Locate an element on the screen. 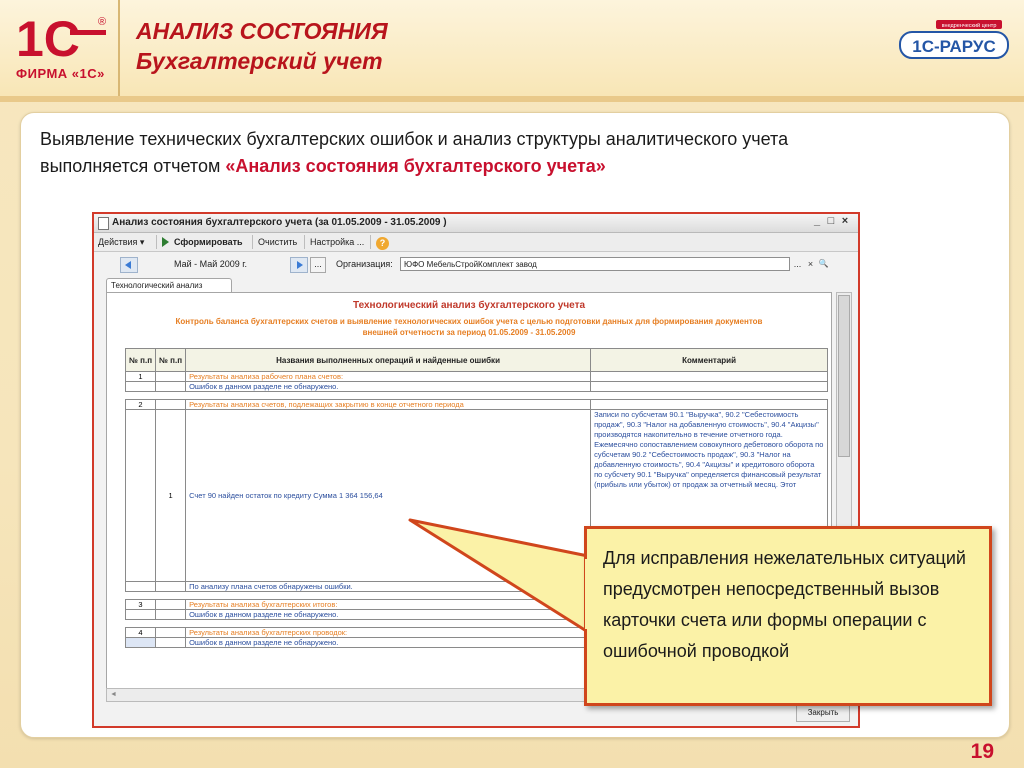  section-heading: Результаты анализа бухгалтерских итогов: is located at coordinates (388, 604).